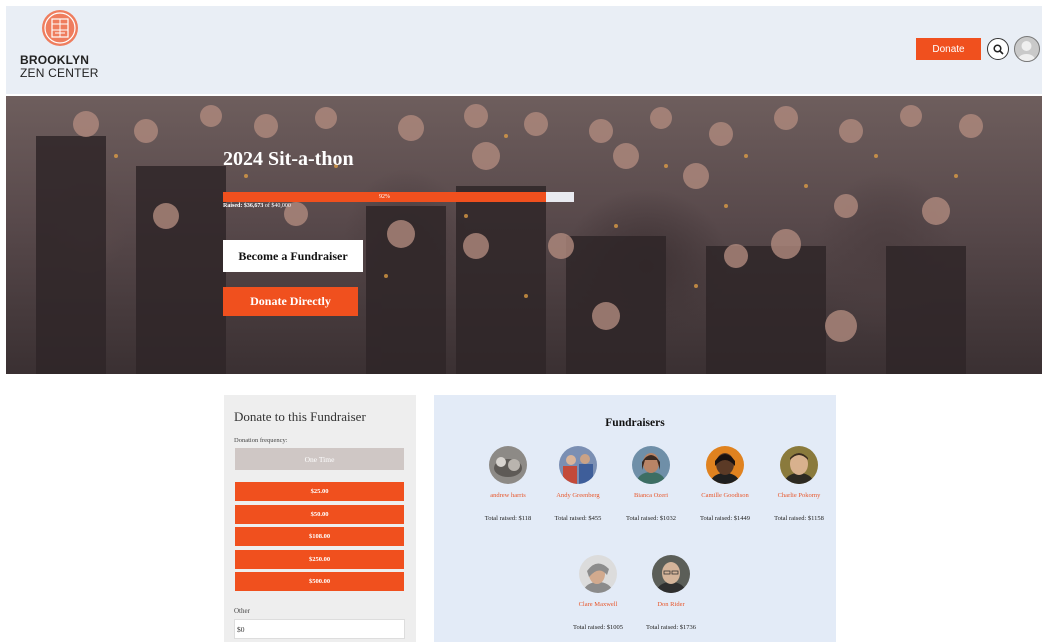 This screenshot has width=1042, height=642. I want to click on fundraiser-total: Total raised: $1158, so click(799, 518).